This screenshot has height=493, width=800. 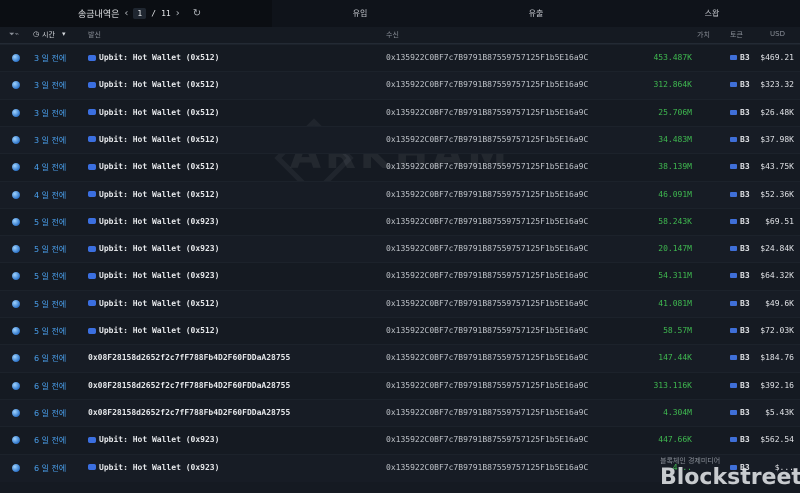 What do you see at coordinates (392, 35) in the screenshot?
I see `to-column-header: 수신` at bounding box center [392, 35].